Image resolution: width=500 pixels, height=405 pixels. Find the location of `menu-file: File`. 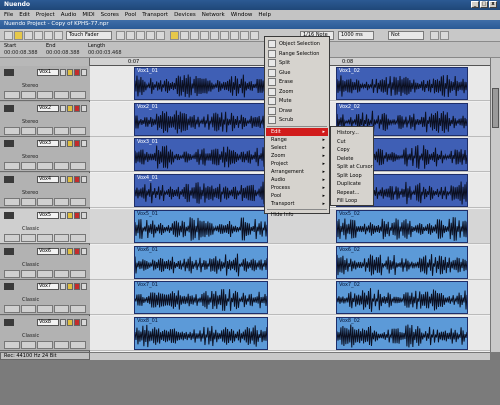

menu-file: File is located at coordinates (8, 15).